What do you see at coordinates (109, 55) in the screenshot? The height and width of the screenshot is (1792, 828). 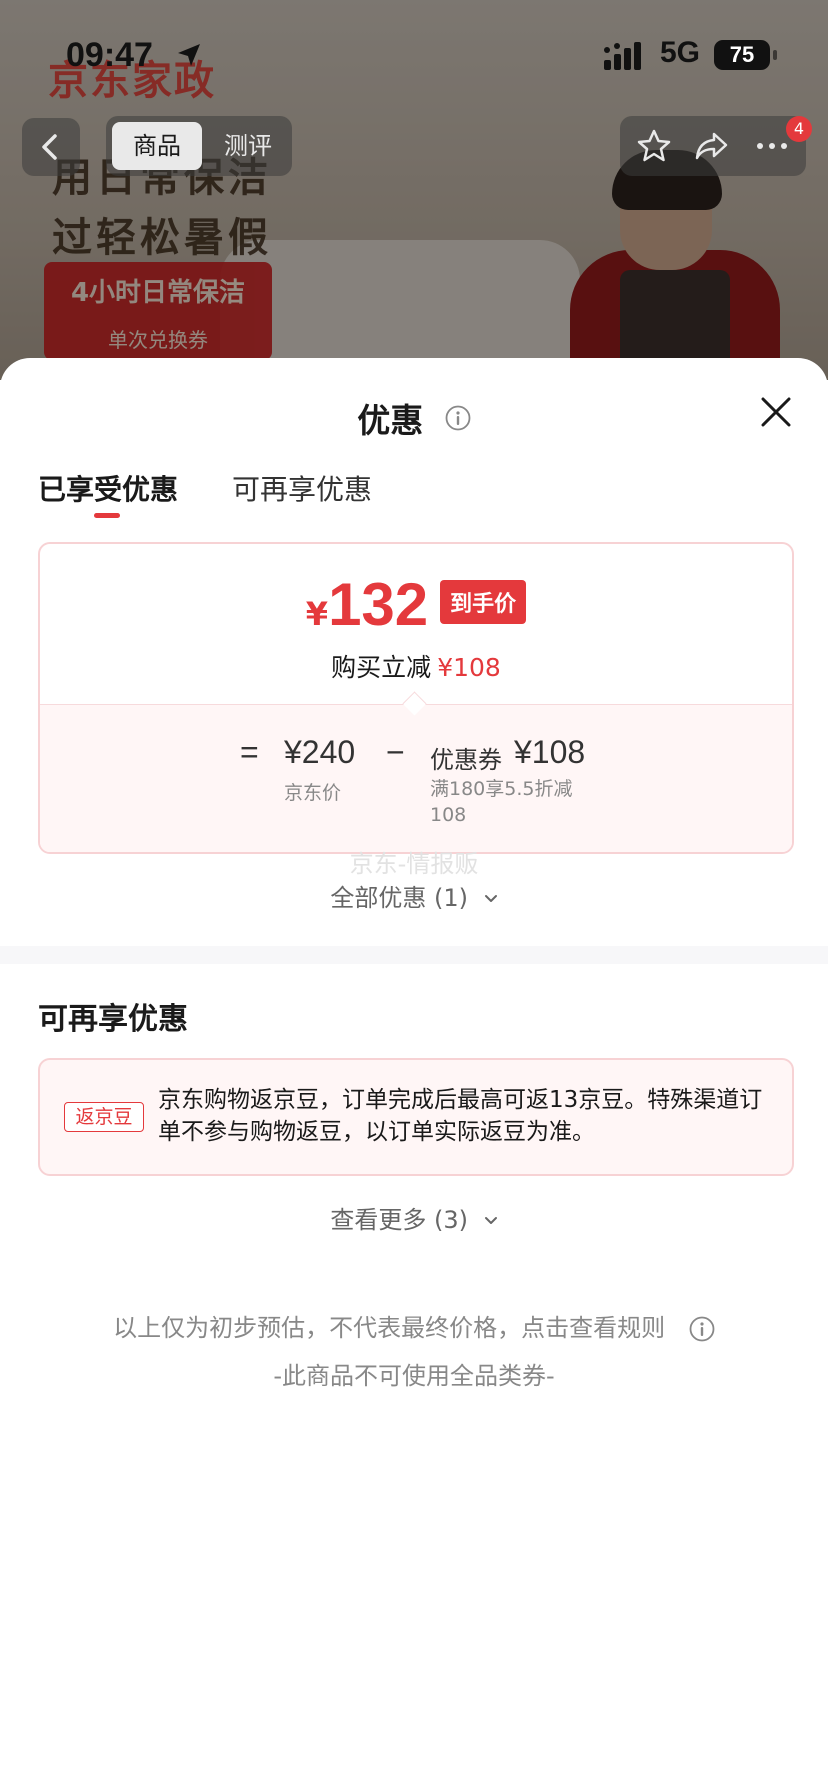 I see `status-time: 09:47` at bounding box center [109, 55].